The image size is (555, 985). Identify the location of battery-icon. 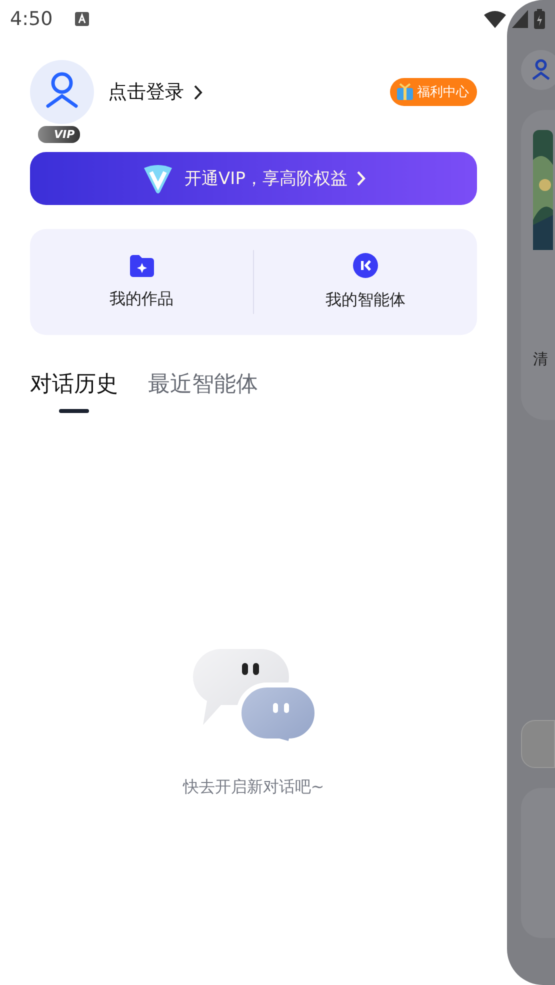
(539, 19).